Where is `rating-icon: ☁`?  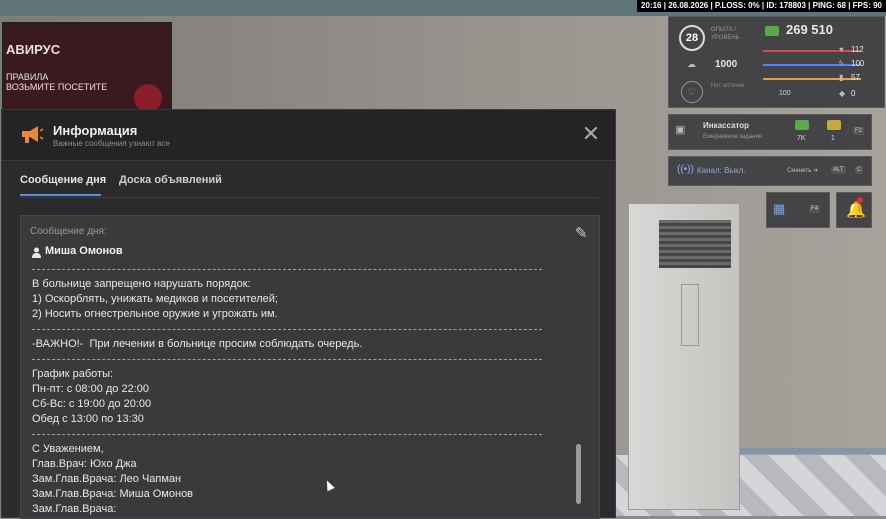
rating-icon: ☁ is located at coordinates (691, 64).